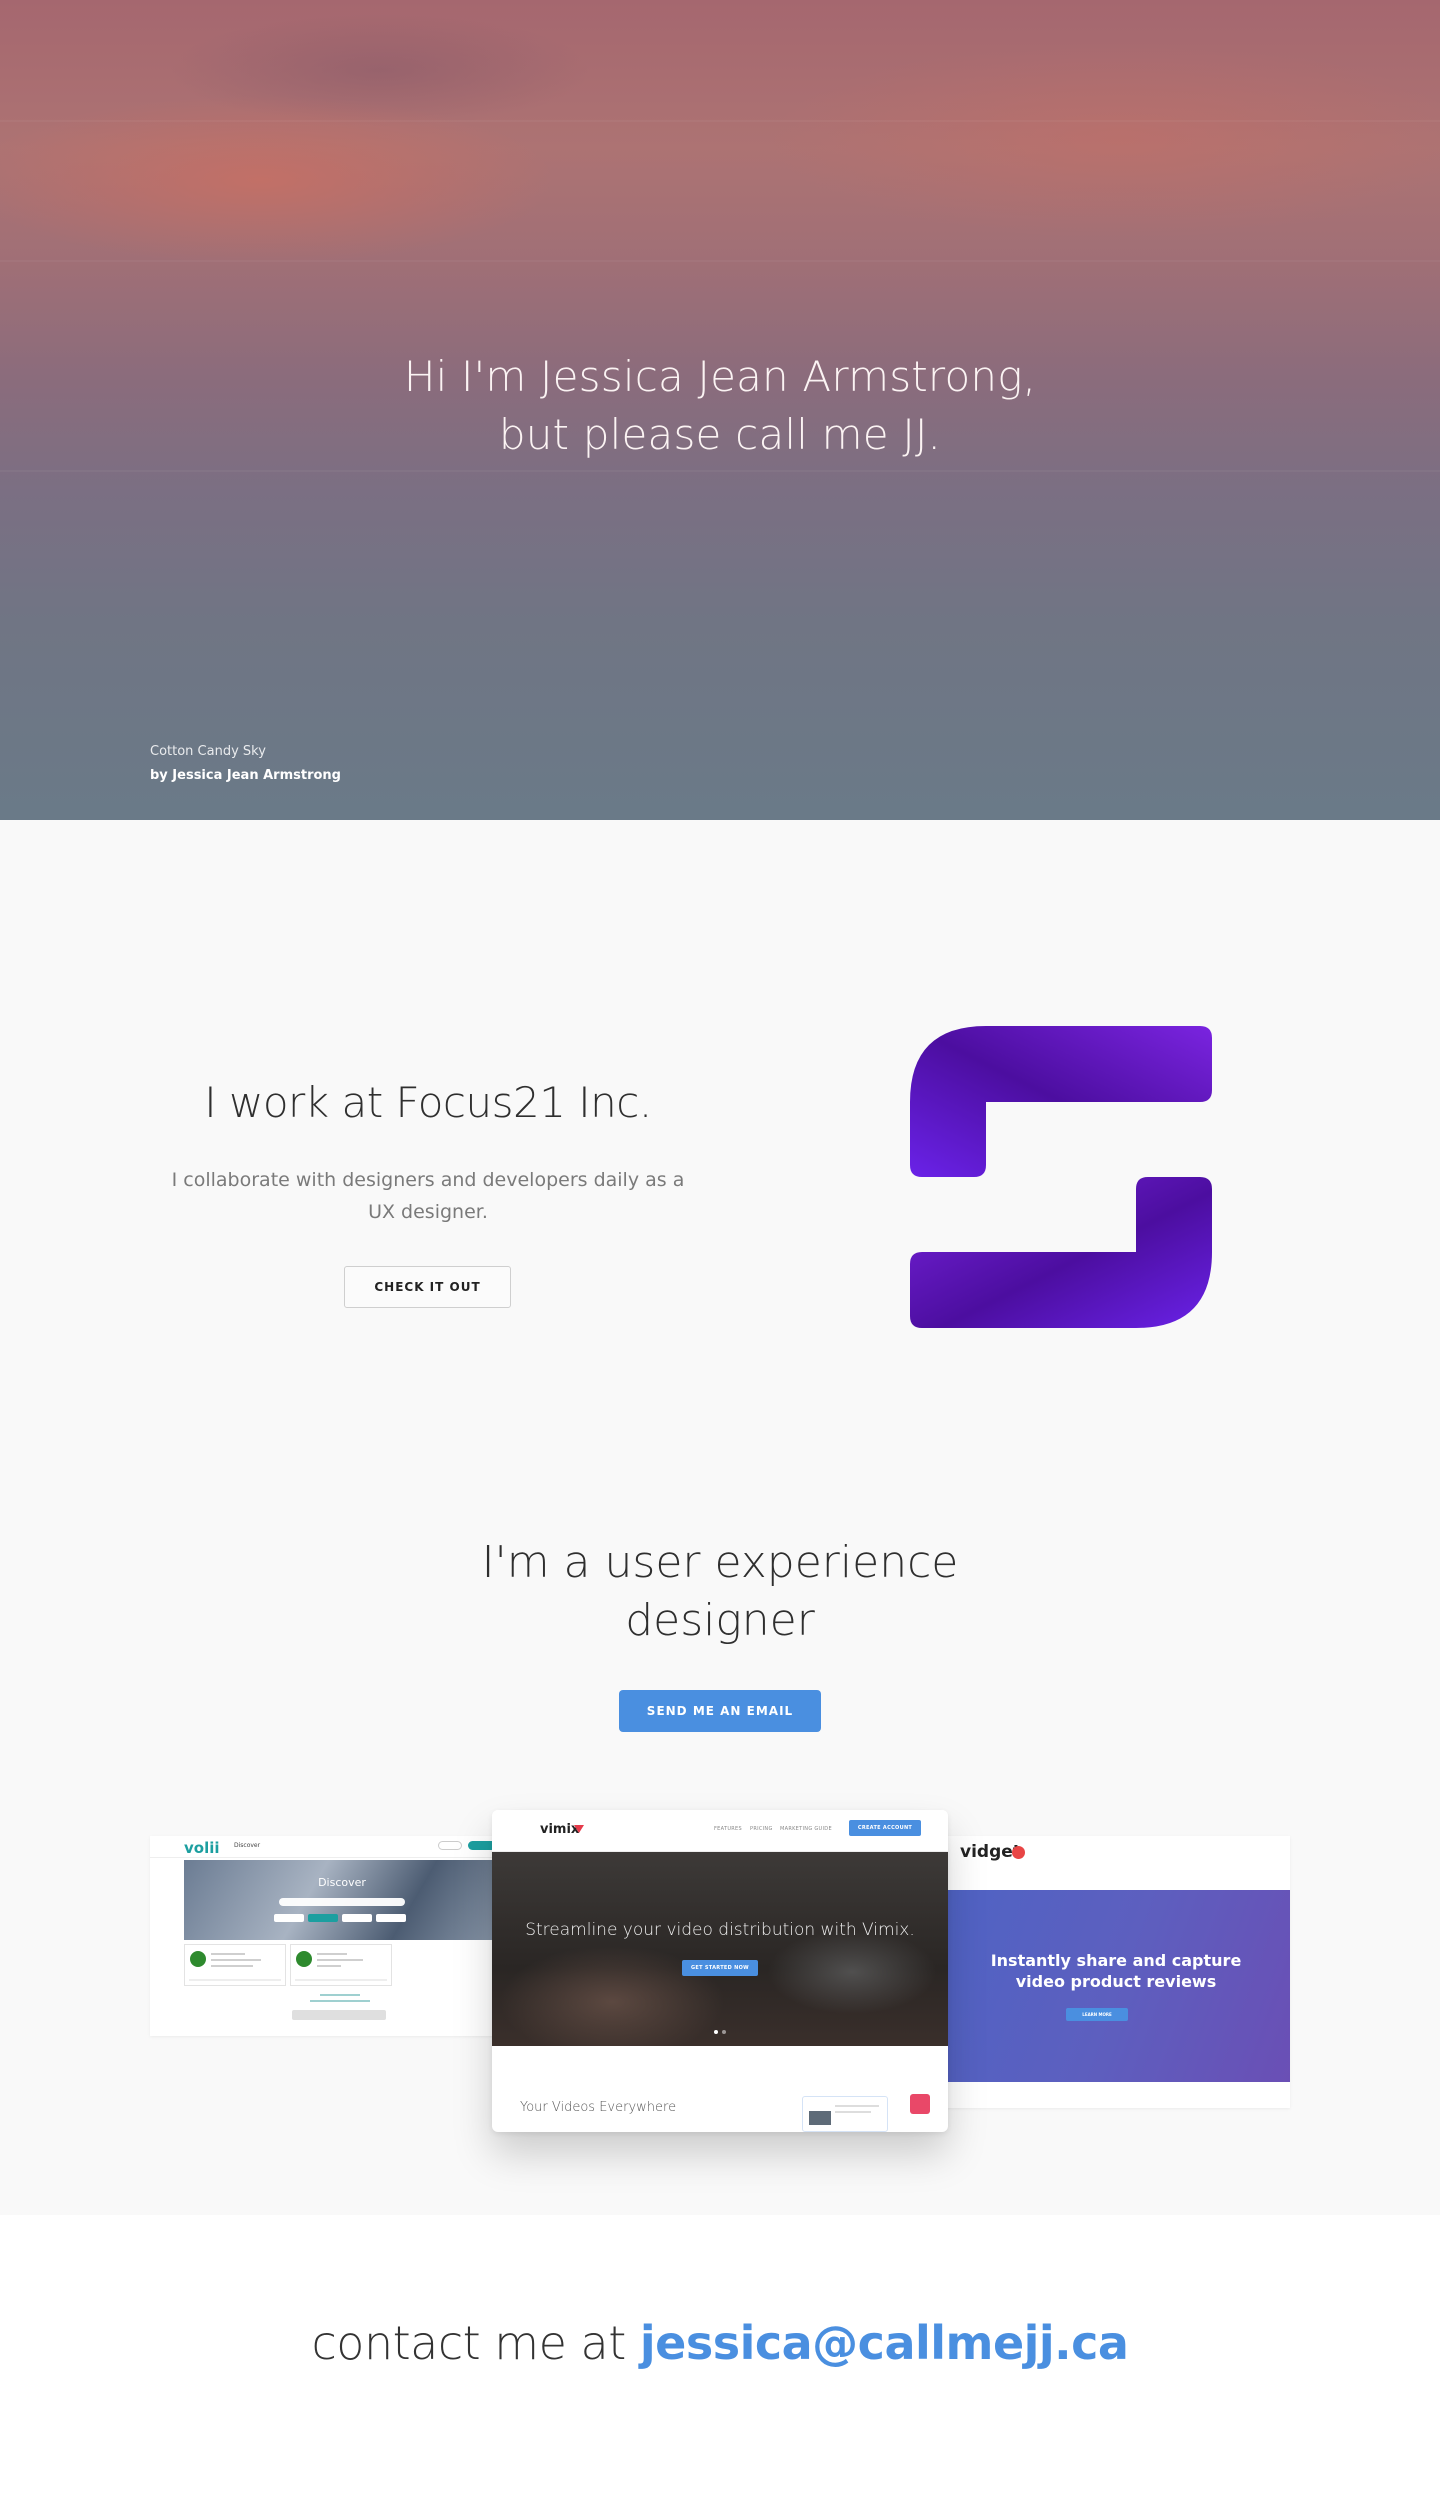 This screenshot has width=1440, height=2507. Describe the element at coordinates (720, 1562) in the screenshot. I see `ux-title-line1: I'm a user experience` at that location.